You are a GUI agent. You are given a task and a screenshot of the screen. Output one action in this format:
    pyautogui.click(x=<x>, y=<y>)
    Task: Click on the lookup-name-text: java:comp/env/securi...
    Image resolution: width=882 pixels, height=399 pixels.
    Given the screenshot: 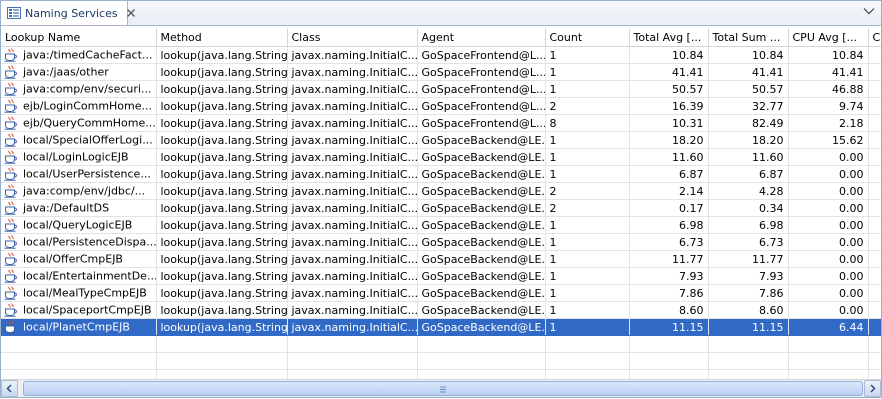 What is the action you would take?
    pyautogui.click(x=87, y=89)
    